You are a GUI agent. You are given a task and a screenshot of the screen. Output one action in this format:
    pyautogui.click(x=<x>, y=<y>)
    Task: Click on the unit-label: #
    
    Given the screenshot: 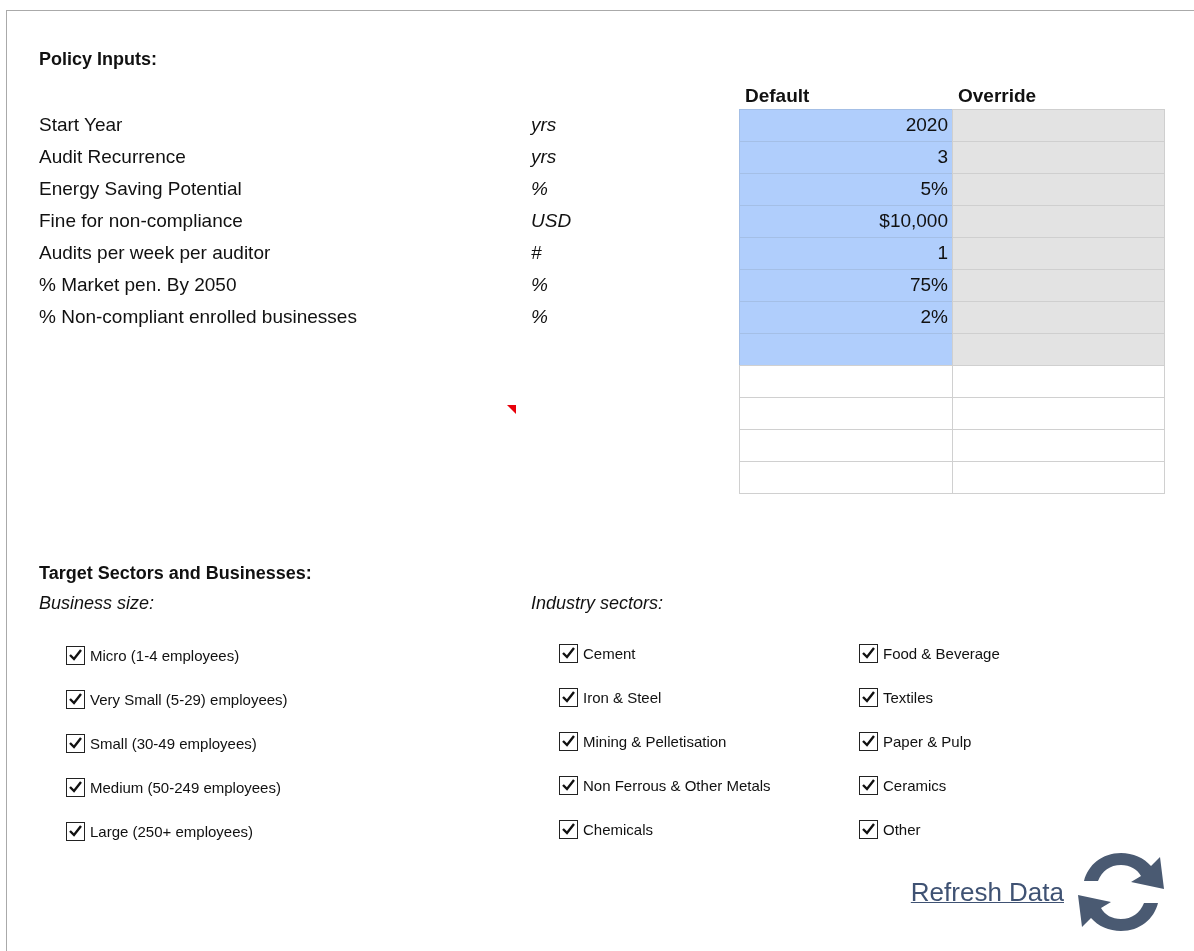 What is the action you would take?
    pyautogui.click(x=536, y=252)
    